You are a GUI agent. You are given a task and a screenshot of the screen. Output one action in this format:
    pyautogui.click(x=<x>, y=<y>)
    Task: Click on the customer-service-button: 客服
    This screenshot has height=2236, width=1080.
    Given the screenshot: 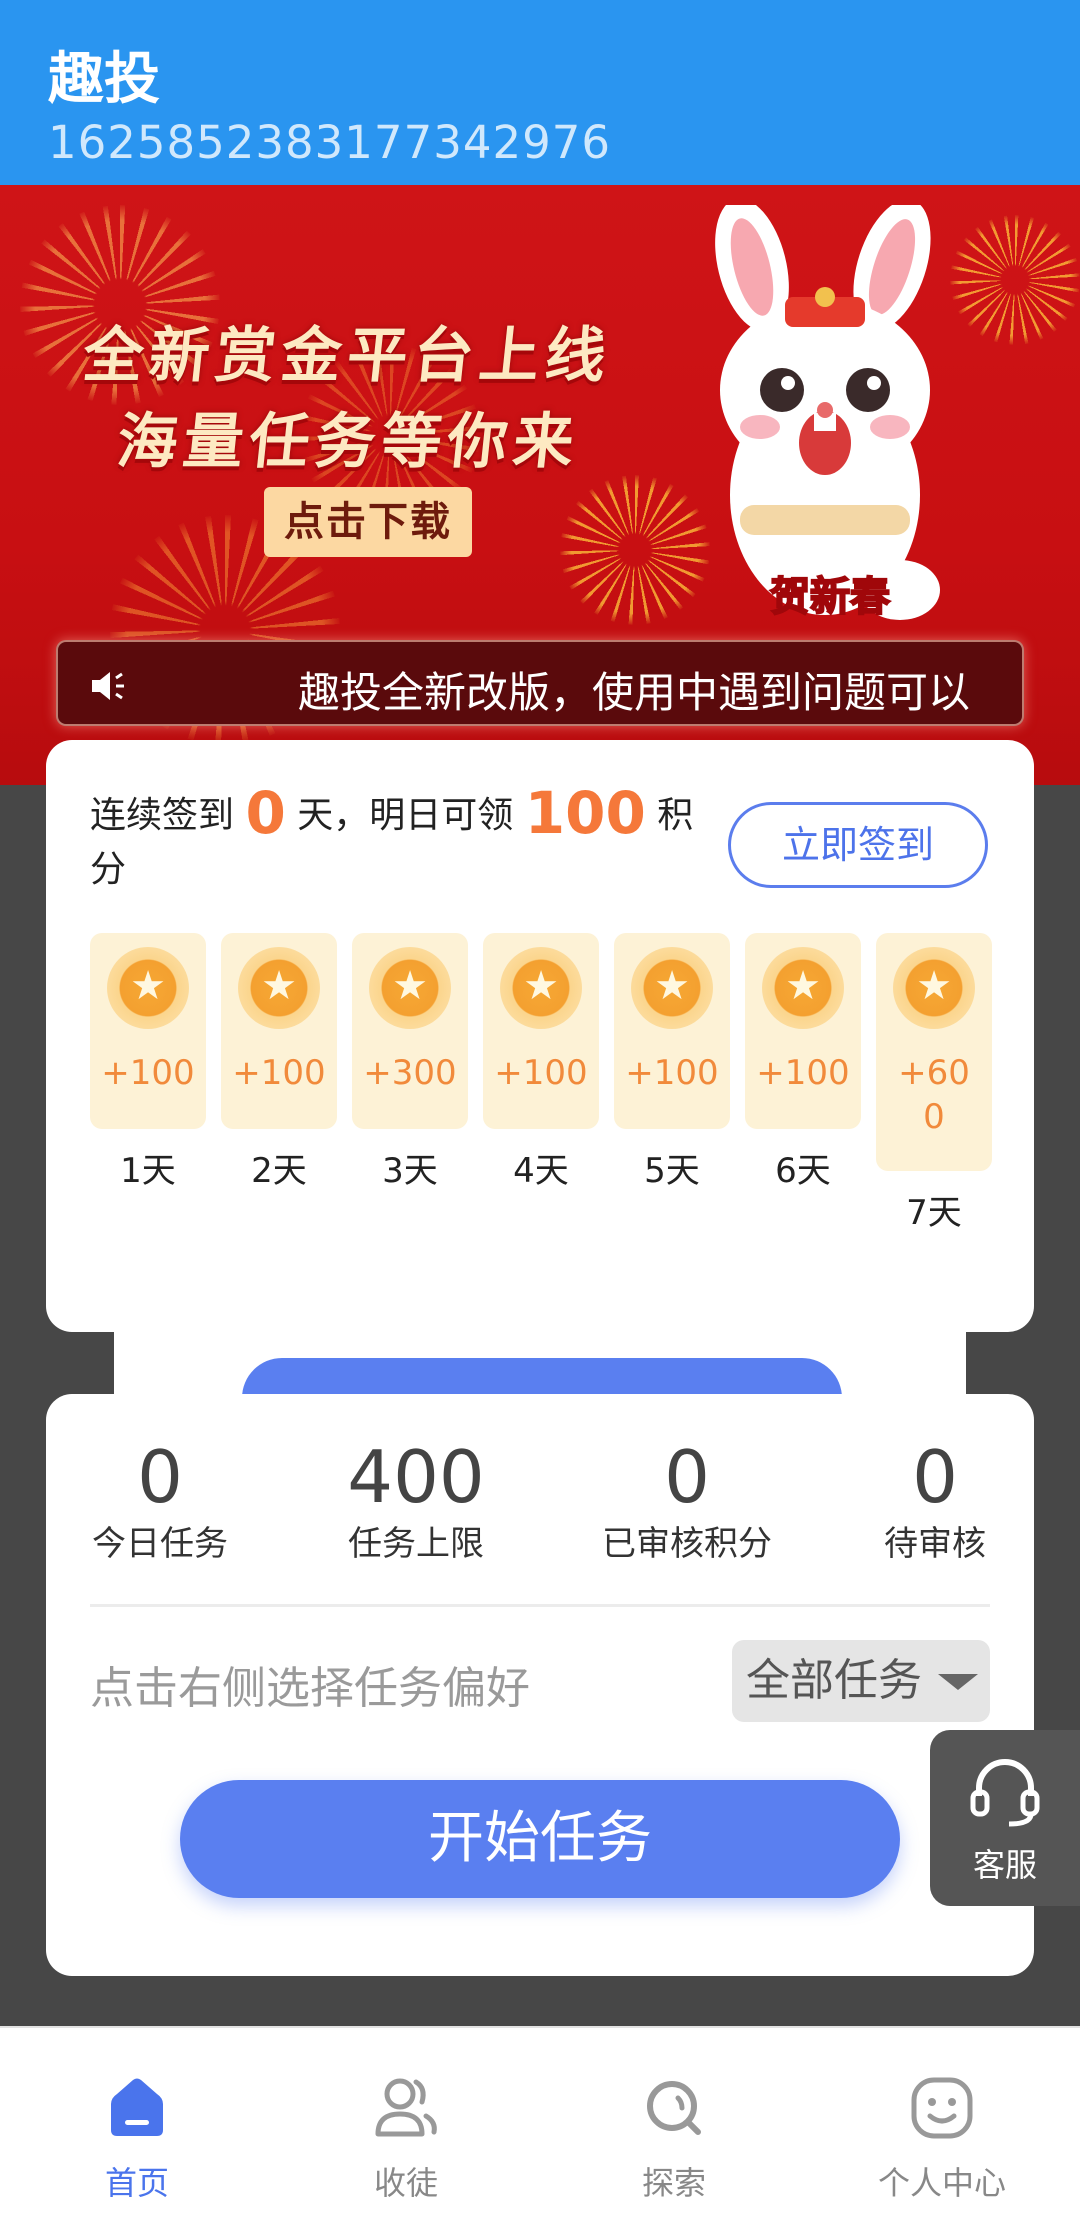 What is the action you would take?
    pyautogui.click(x=1005, y=1818)
    